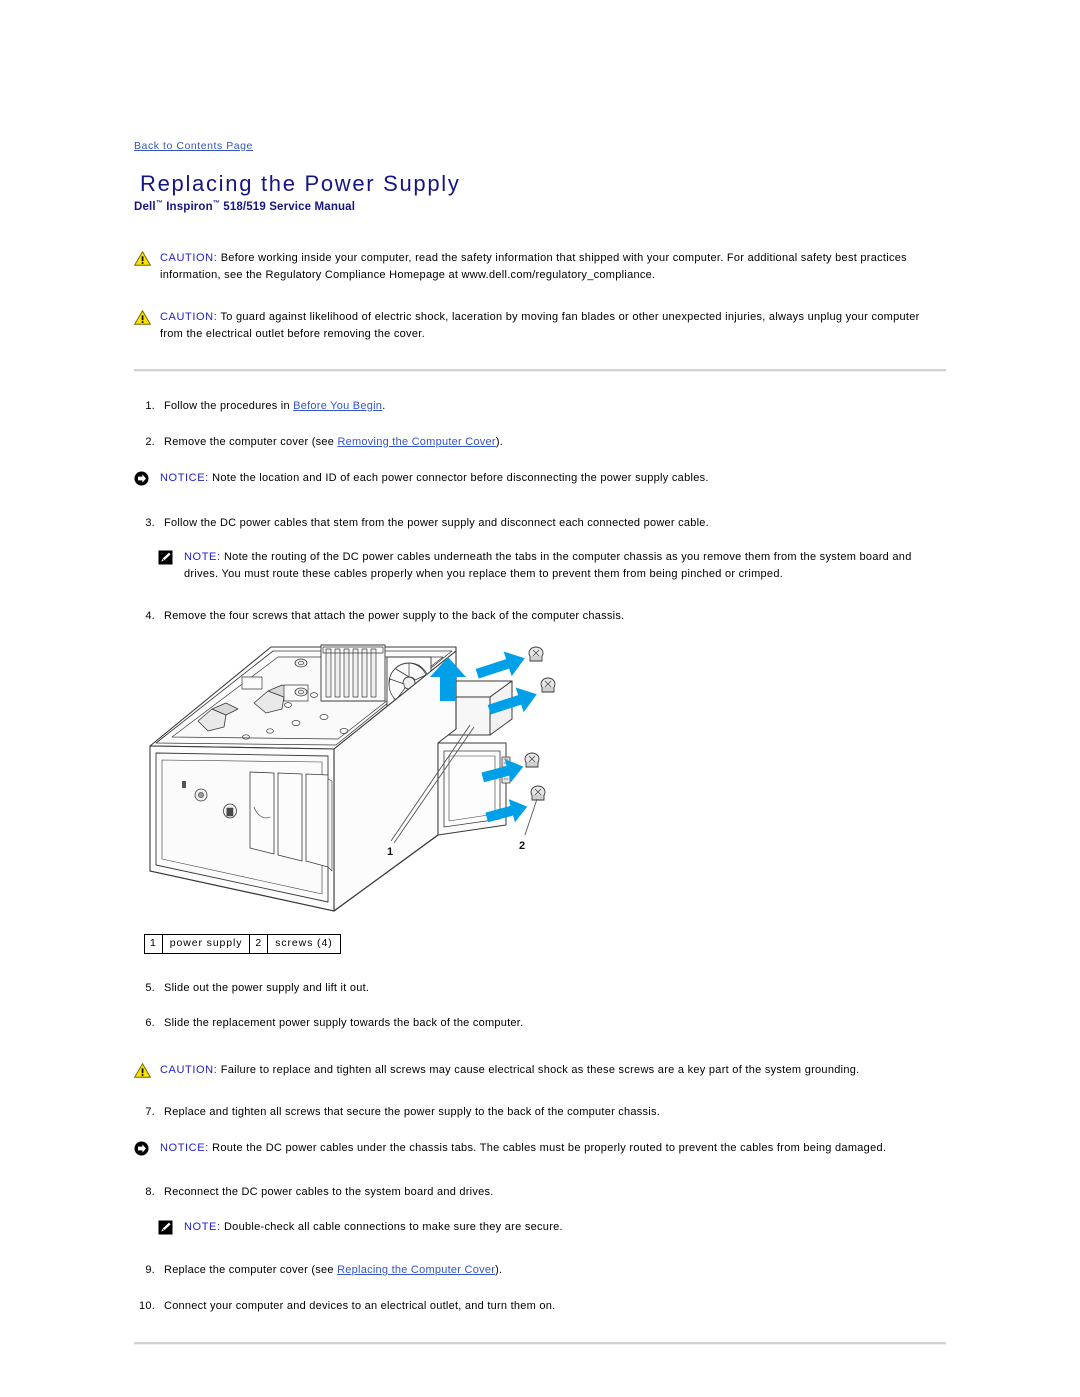 The width and height of the screenshot is (1080, 1397). I want to click on step-6-number: 6., so click(150, 1023).